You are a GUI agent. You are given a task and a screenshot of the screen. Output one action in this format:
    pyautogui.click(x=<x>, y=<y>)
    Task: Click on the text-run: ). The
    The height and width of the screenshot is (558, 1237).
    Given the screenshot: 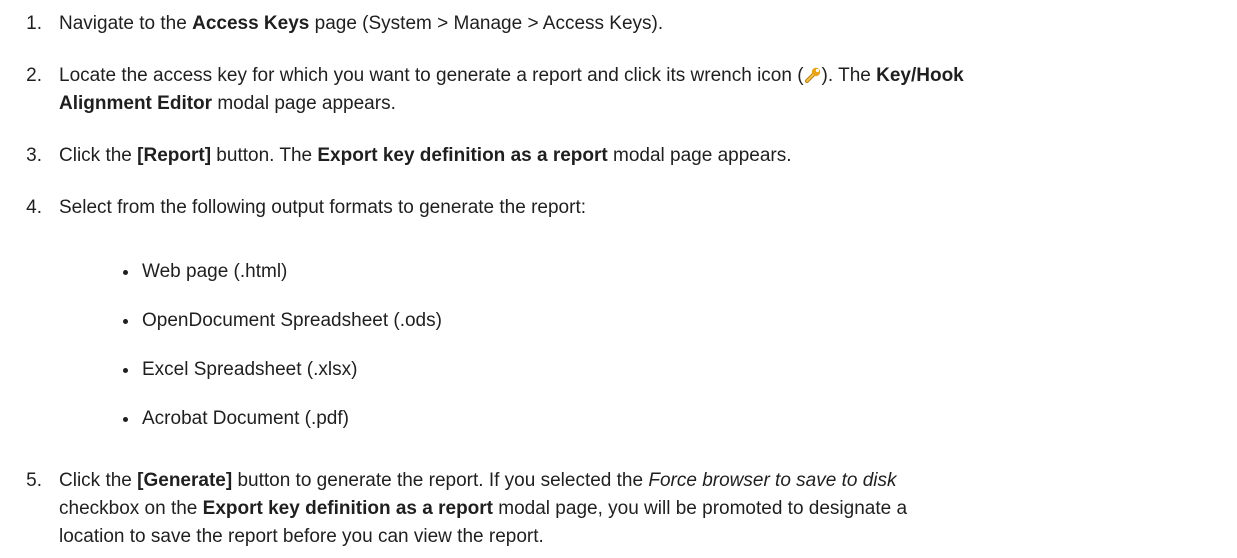 What is the action you would take?
    pyautogui.click(x=849, y=75)
    